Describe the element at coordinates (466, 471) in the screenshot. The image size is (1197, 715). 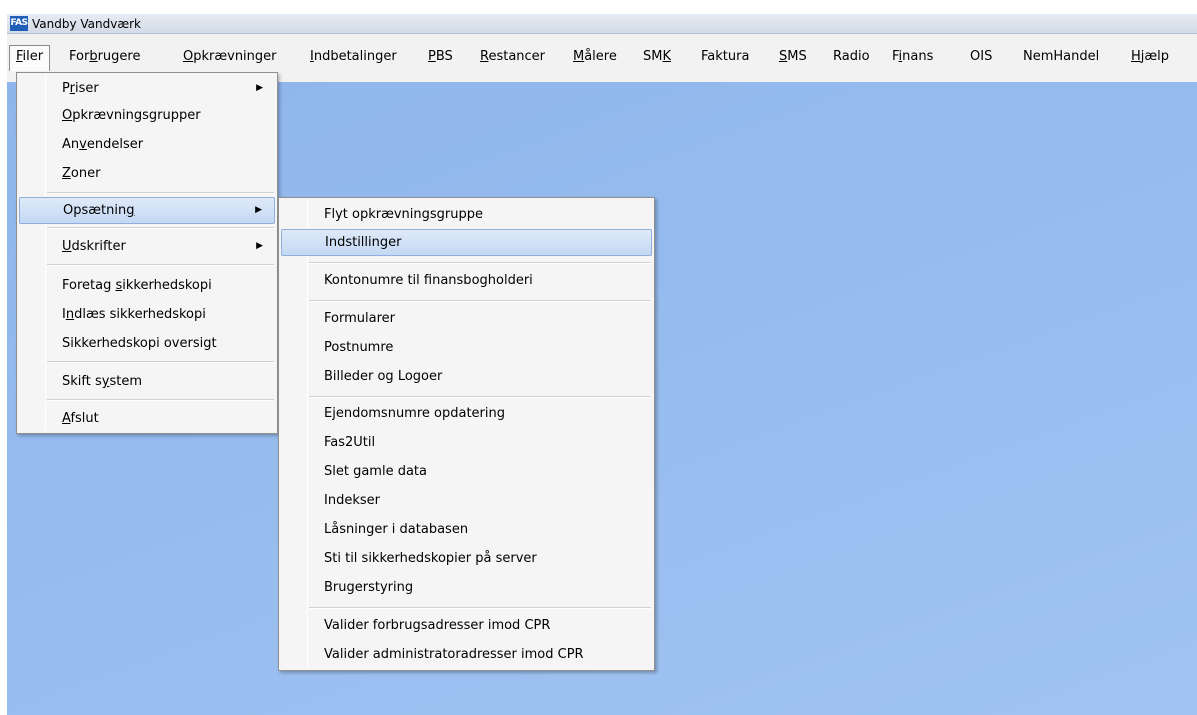
I see `menuitem-slet-gamle-data: Slet gamle data` at that location.